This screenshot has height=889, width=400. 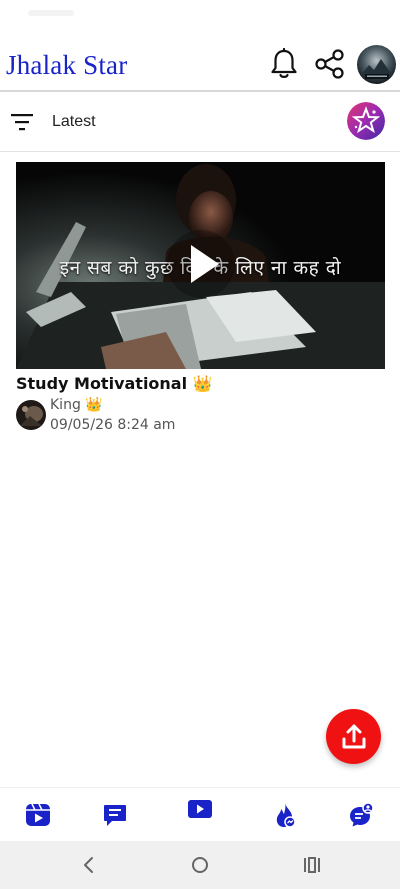 I want to click on status-indicators, so click(x=51, y=13).